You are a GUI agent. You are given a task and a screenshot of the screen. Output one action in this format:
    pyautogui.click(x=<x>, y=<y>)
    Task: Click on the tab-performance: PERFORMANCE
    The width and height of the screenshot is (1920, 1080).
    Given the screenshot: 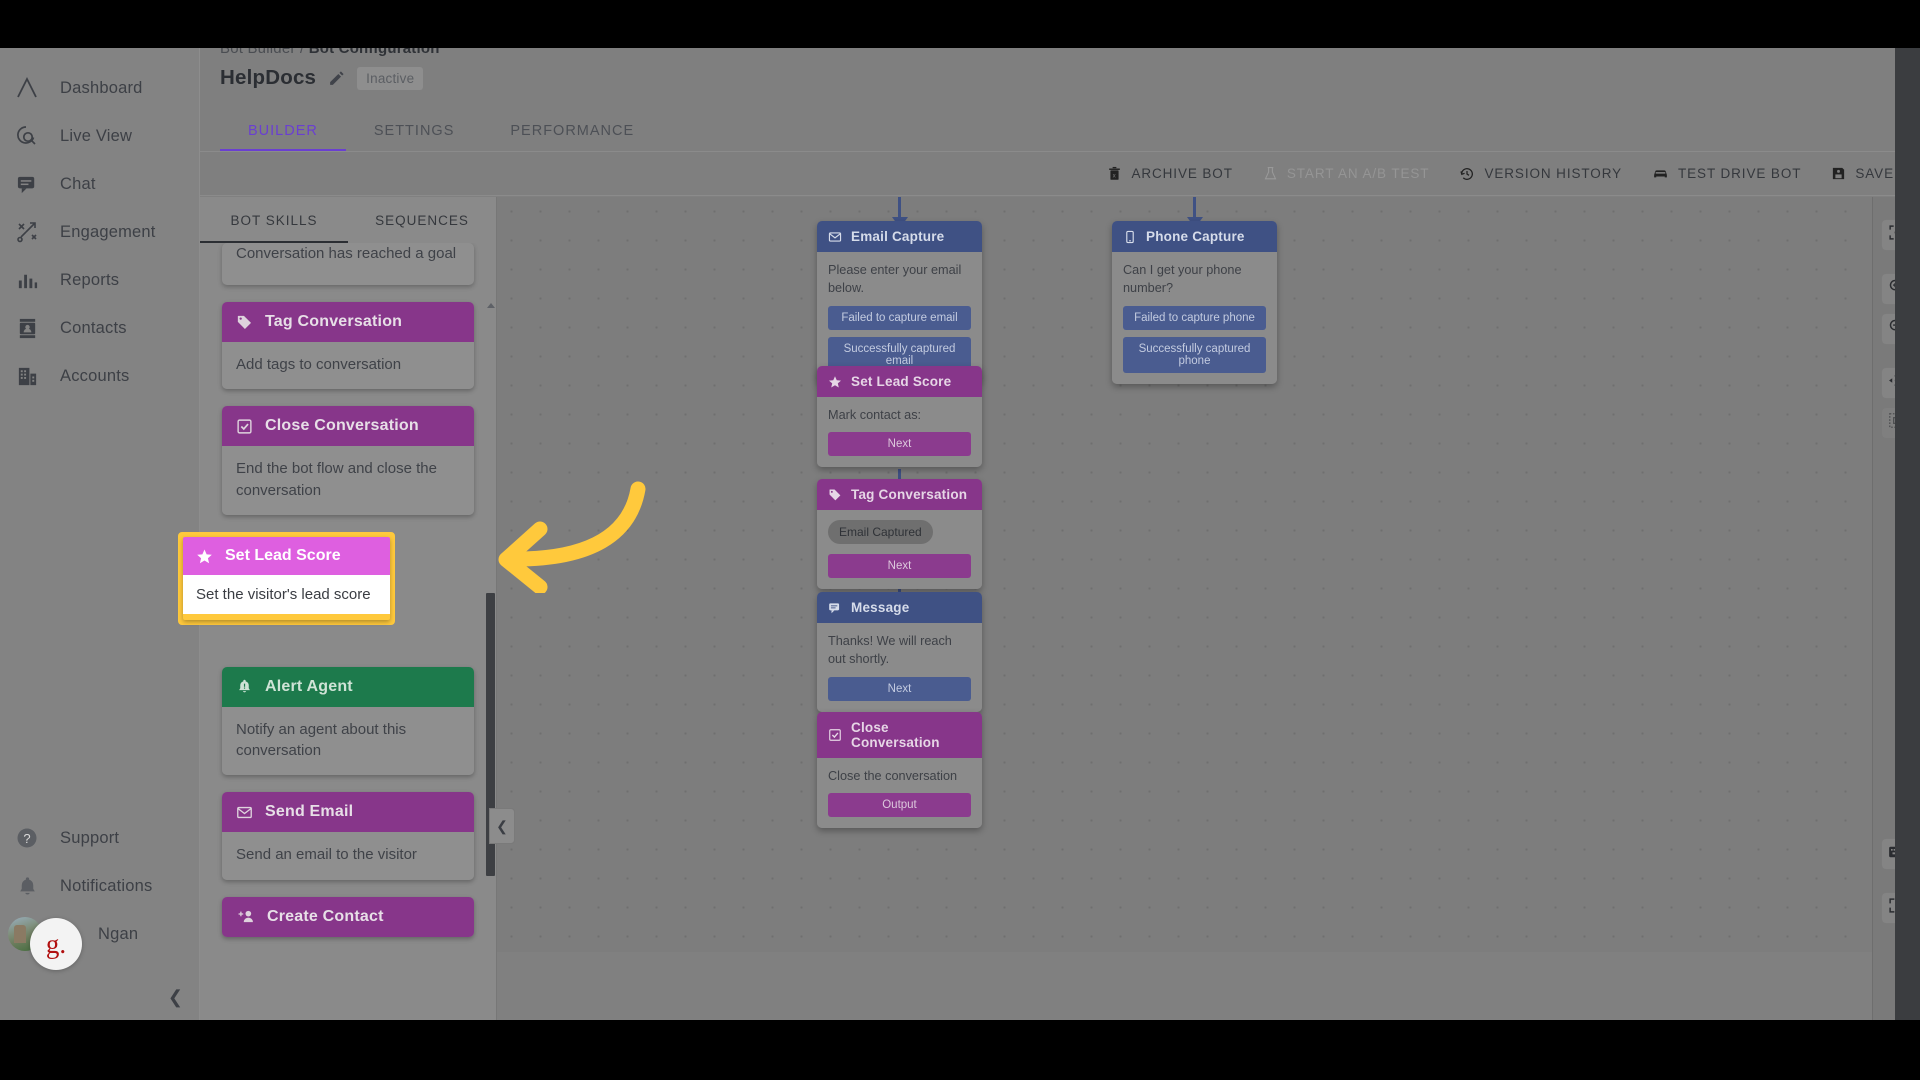 What is the action you would take?
    pyautogui.click(x=572, y=130)
    